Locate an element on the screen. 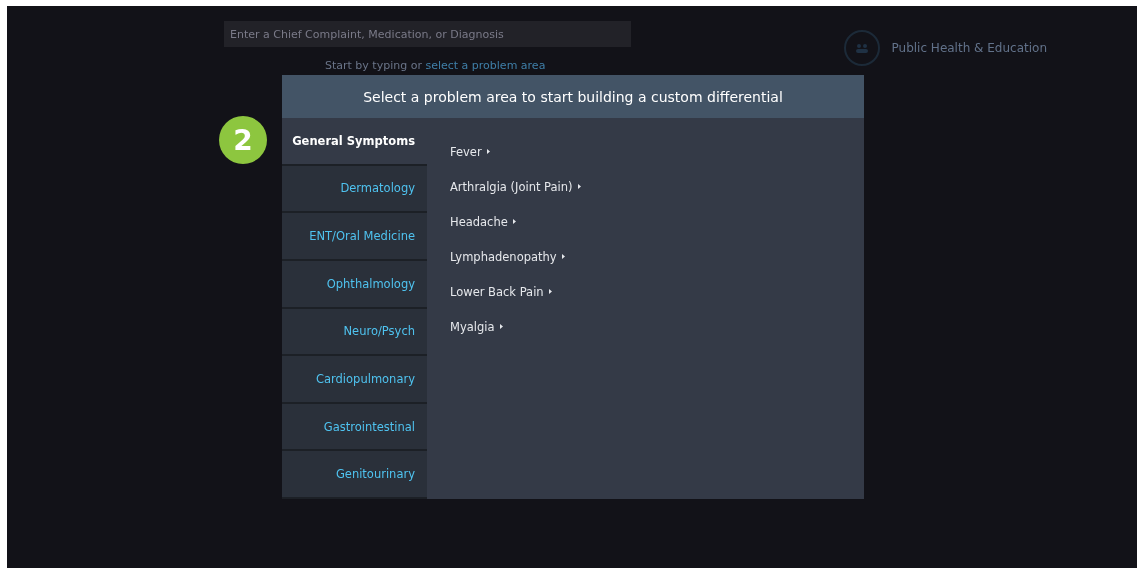 The width and height of the screenshot is (1141, 568). problem-item: Arthralgia (Joint Pain) is located at coordinates (657, 186).